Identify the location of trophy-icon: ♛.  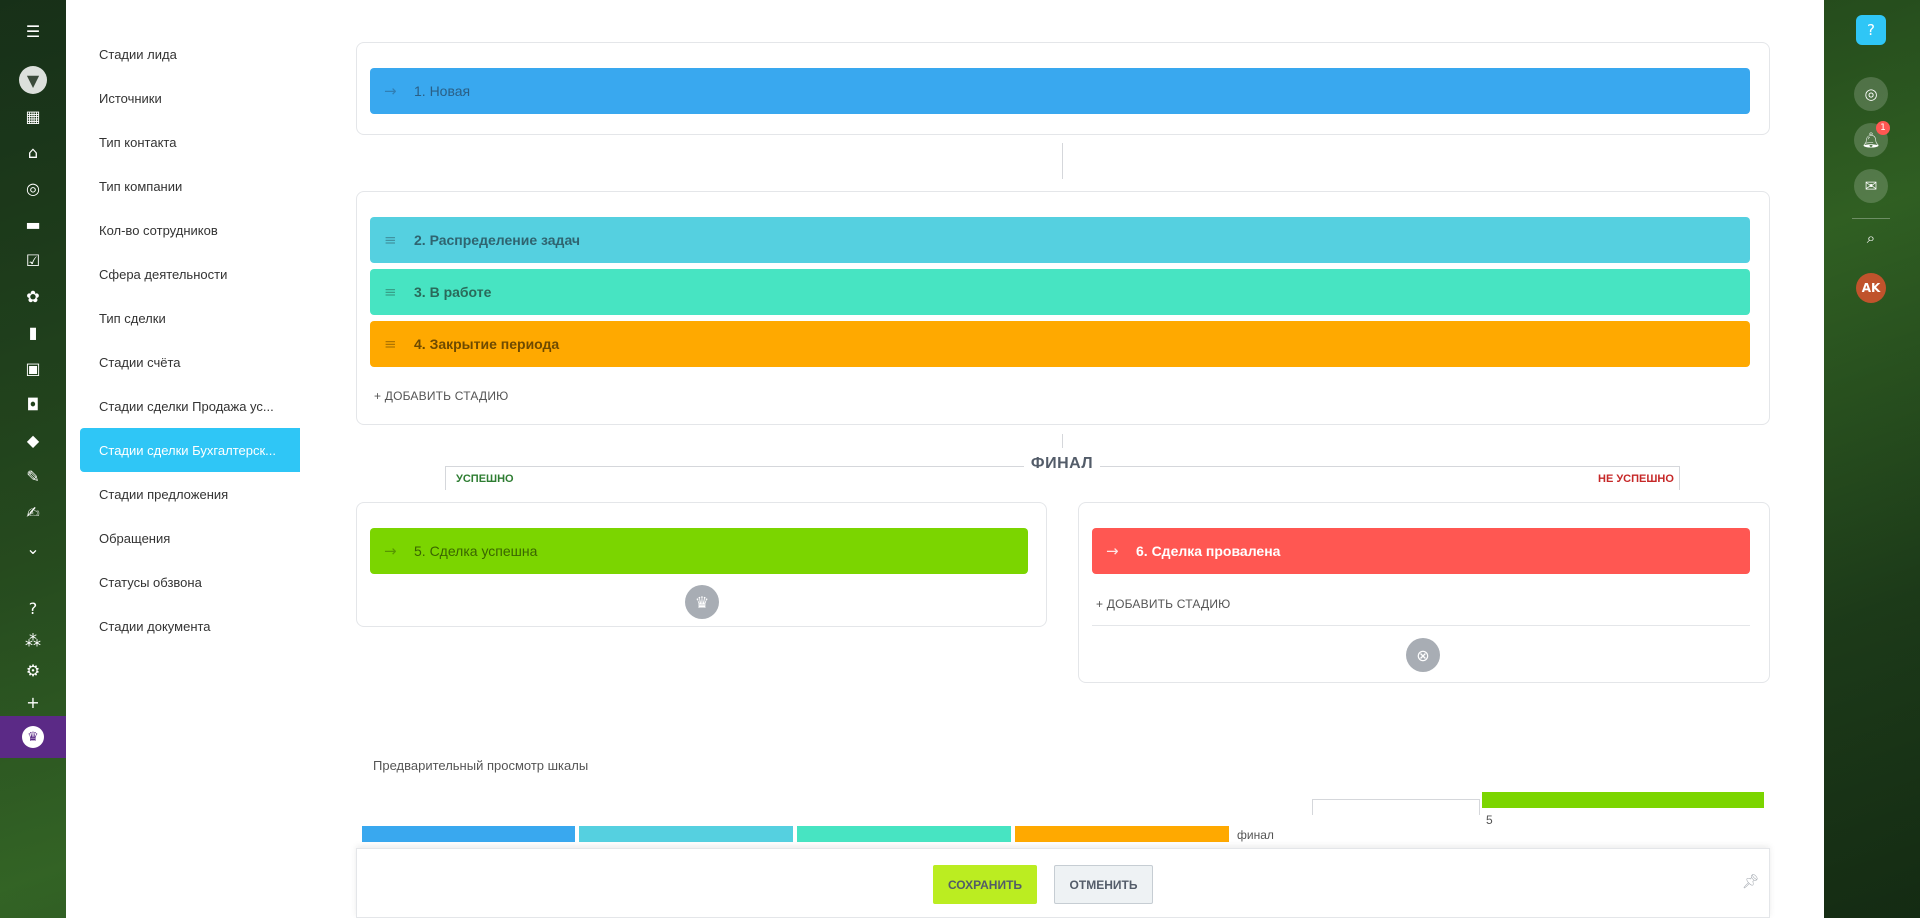
(702, 602).